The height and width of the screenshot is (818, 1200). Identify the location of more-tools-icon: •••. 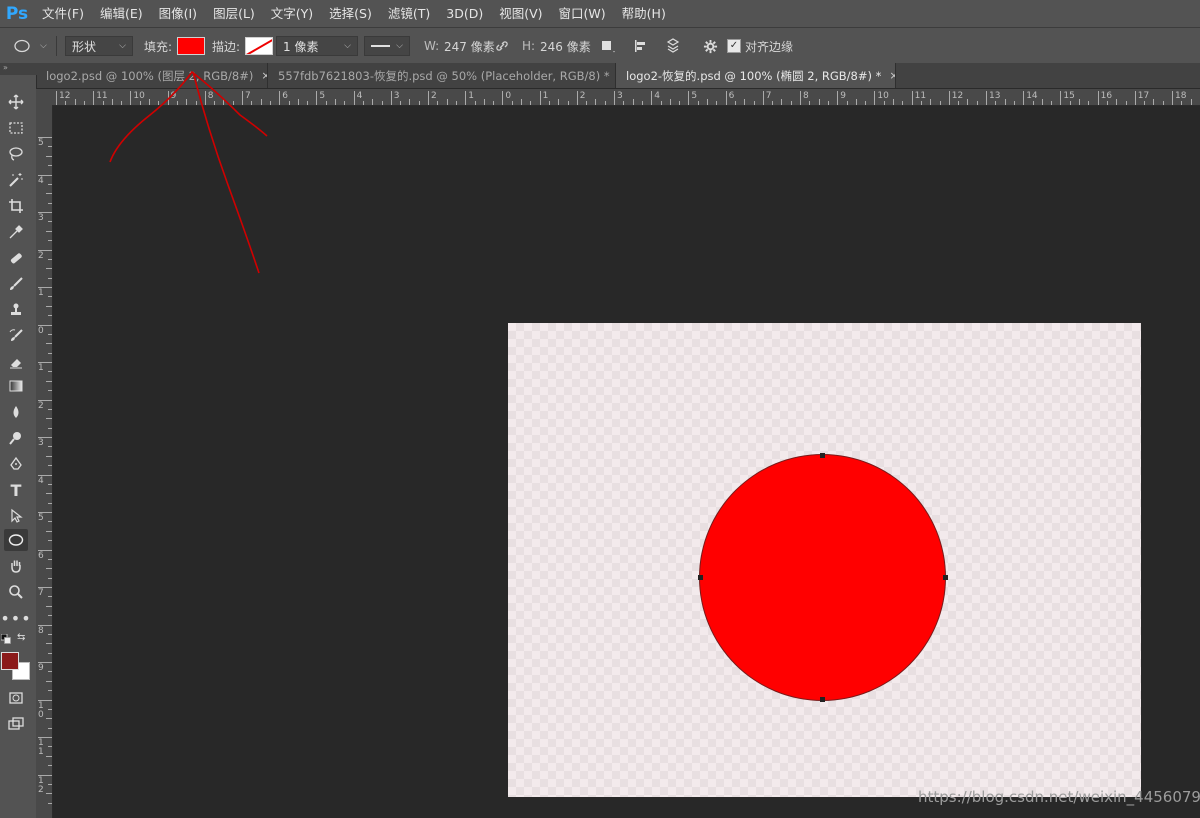
(15, 618).